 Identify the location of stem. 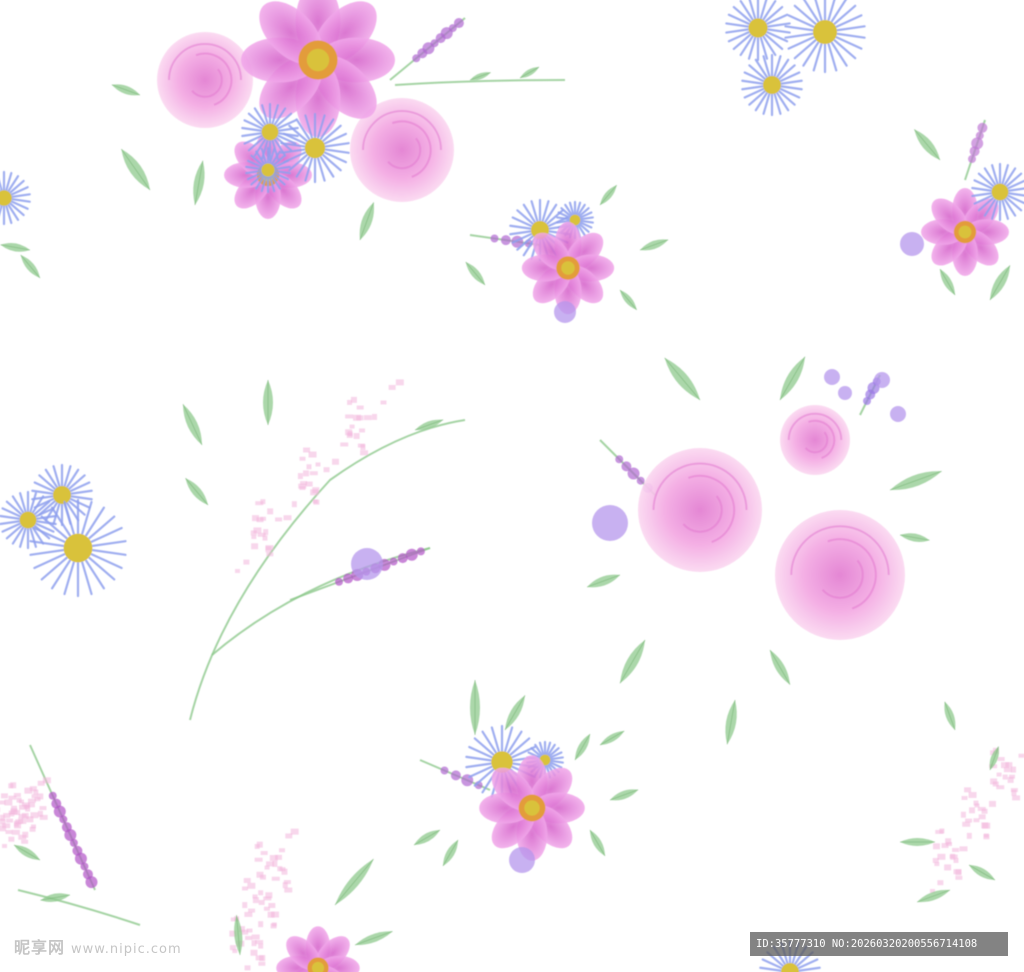
(79, 907).